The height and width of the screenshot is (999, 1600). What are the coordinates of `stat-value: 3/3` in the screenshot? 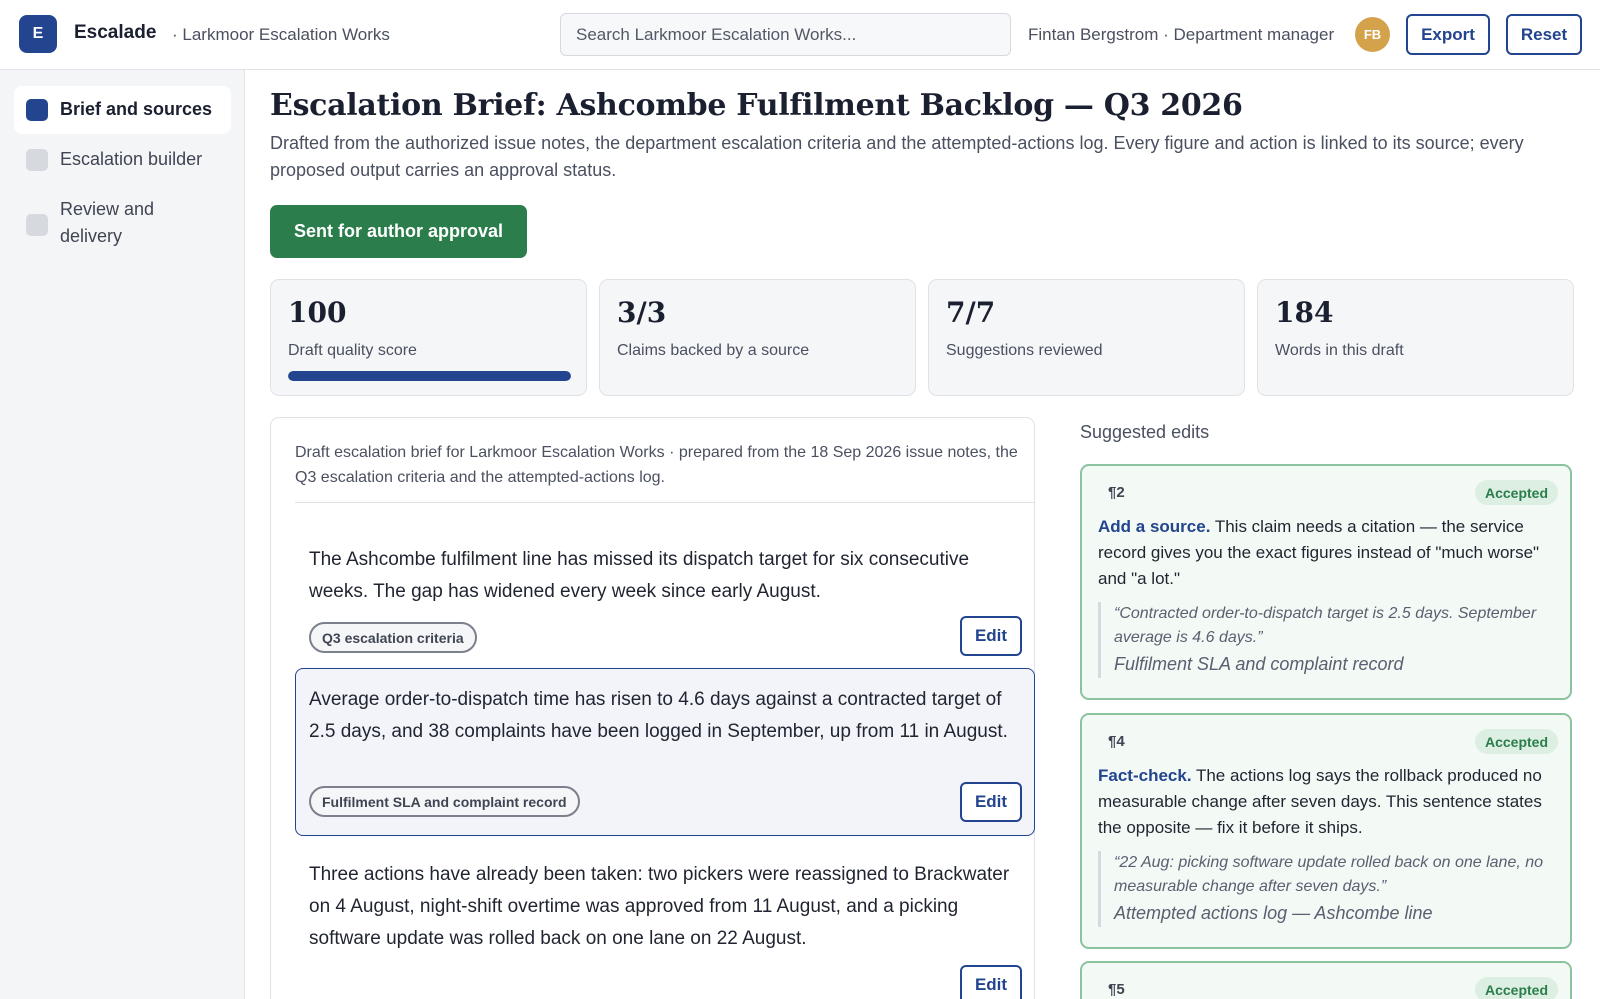 It's located at (642, 312).